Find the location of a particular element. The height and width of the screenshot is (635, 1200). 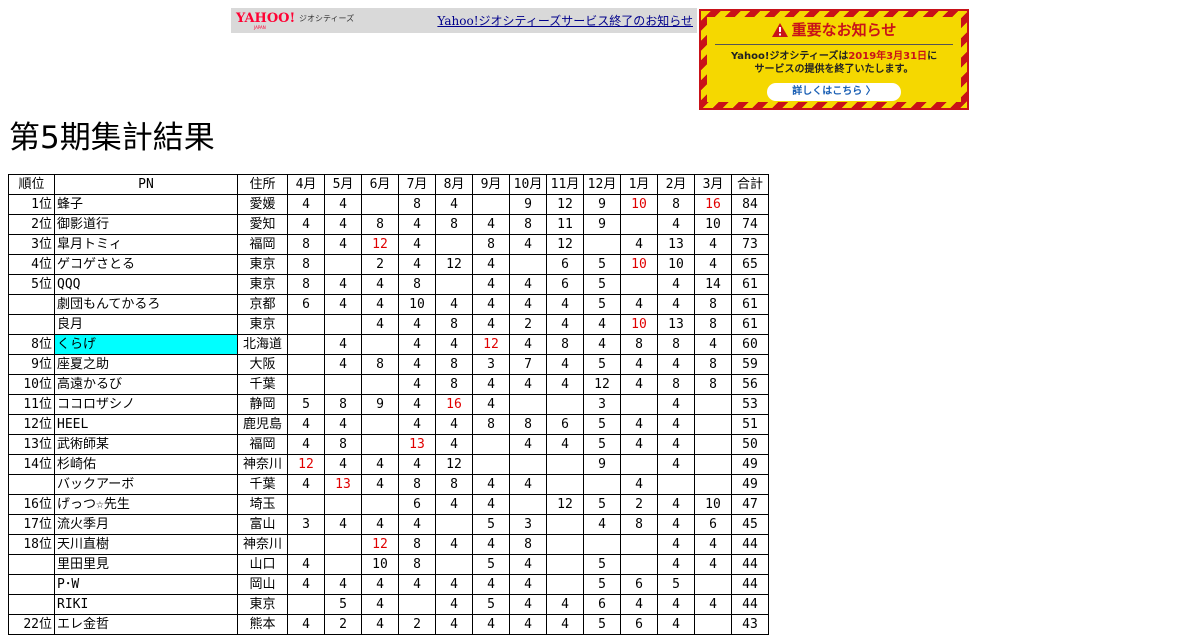

rank-cell: 11位 is located at coordinates (31, 404).